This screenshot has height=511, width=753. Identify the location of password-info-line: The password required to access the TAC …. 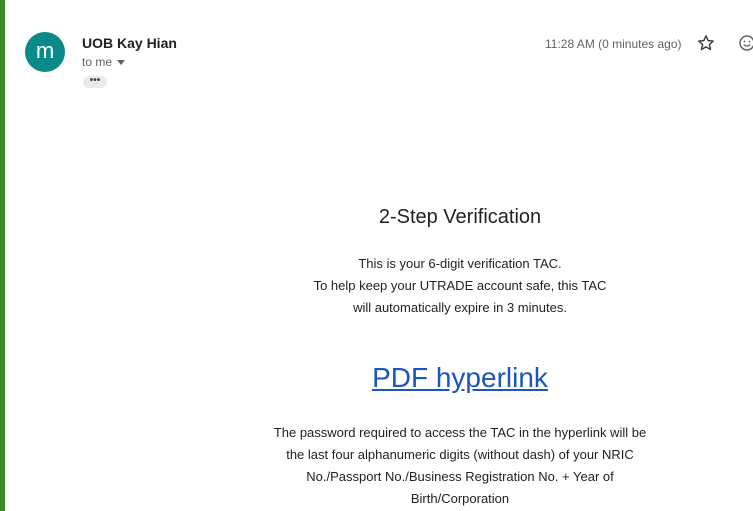
(460, 432).